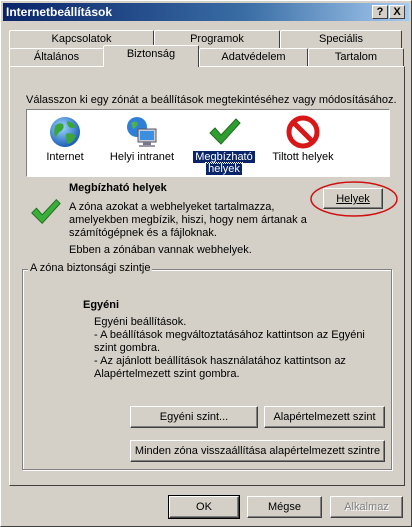 This screenshot has width=412, height=527. I want to click on trusted-zone-check-icon, so click(46, 212).